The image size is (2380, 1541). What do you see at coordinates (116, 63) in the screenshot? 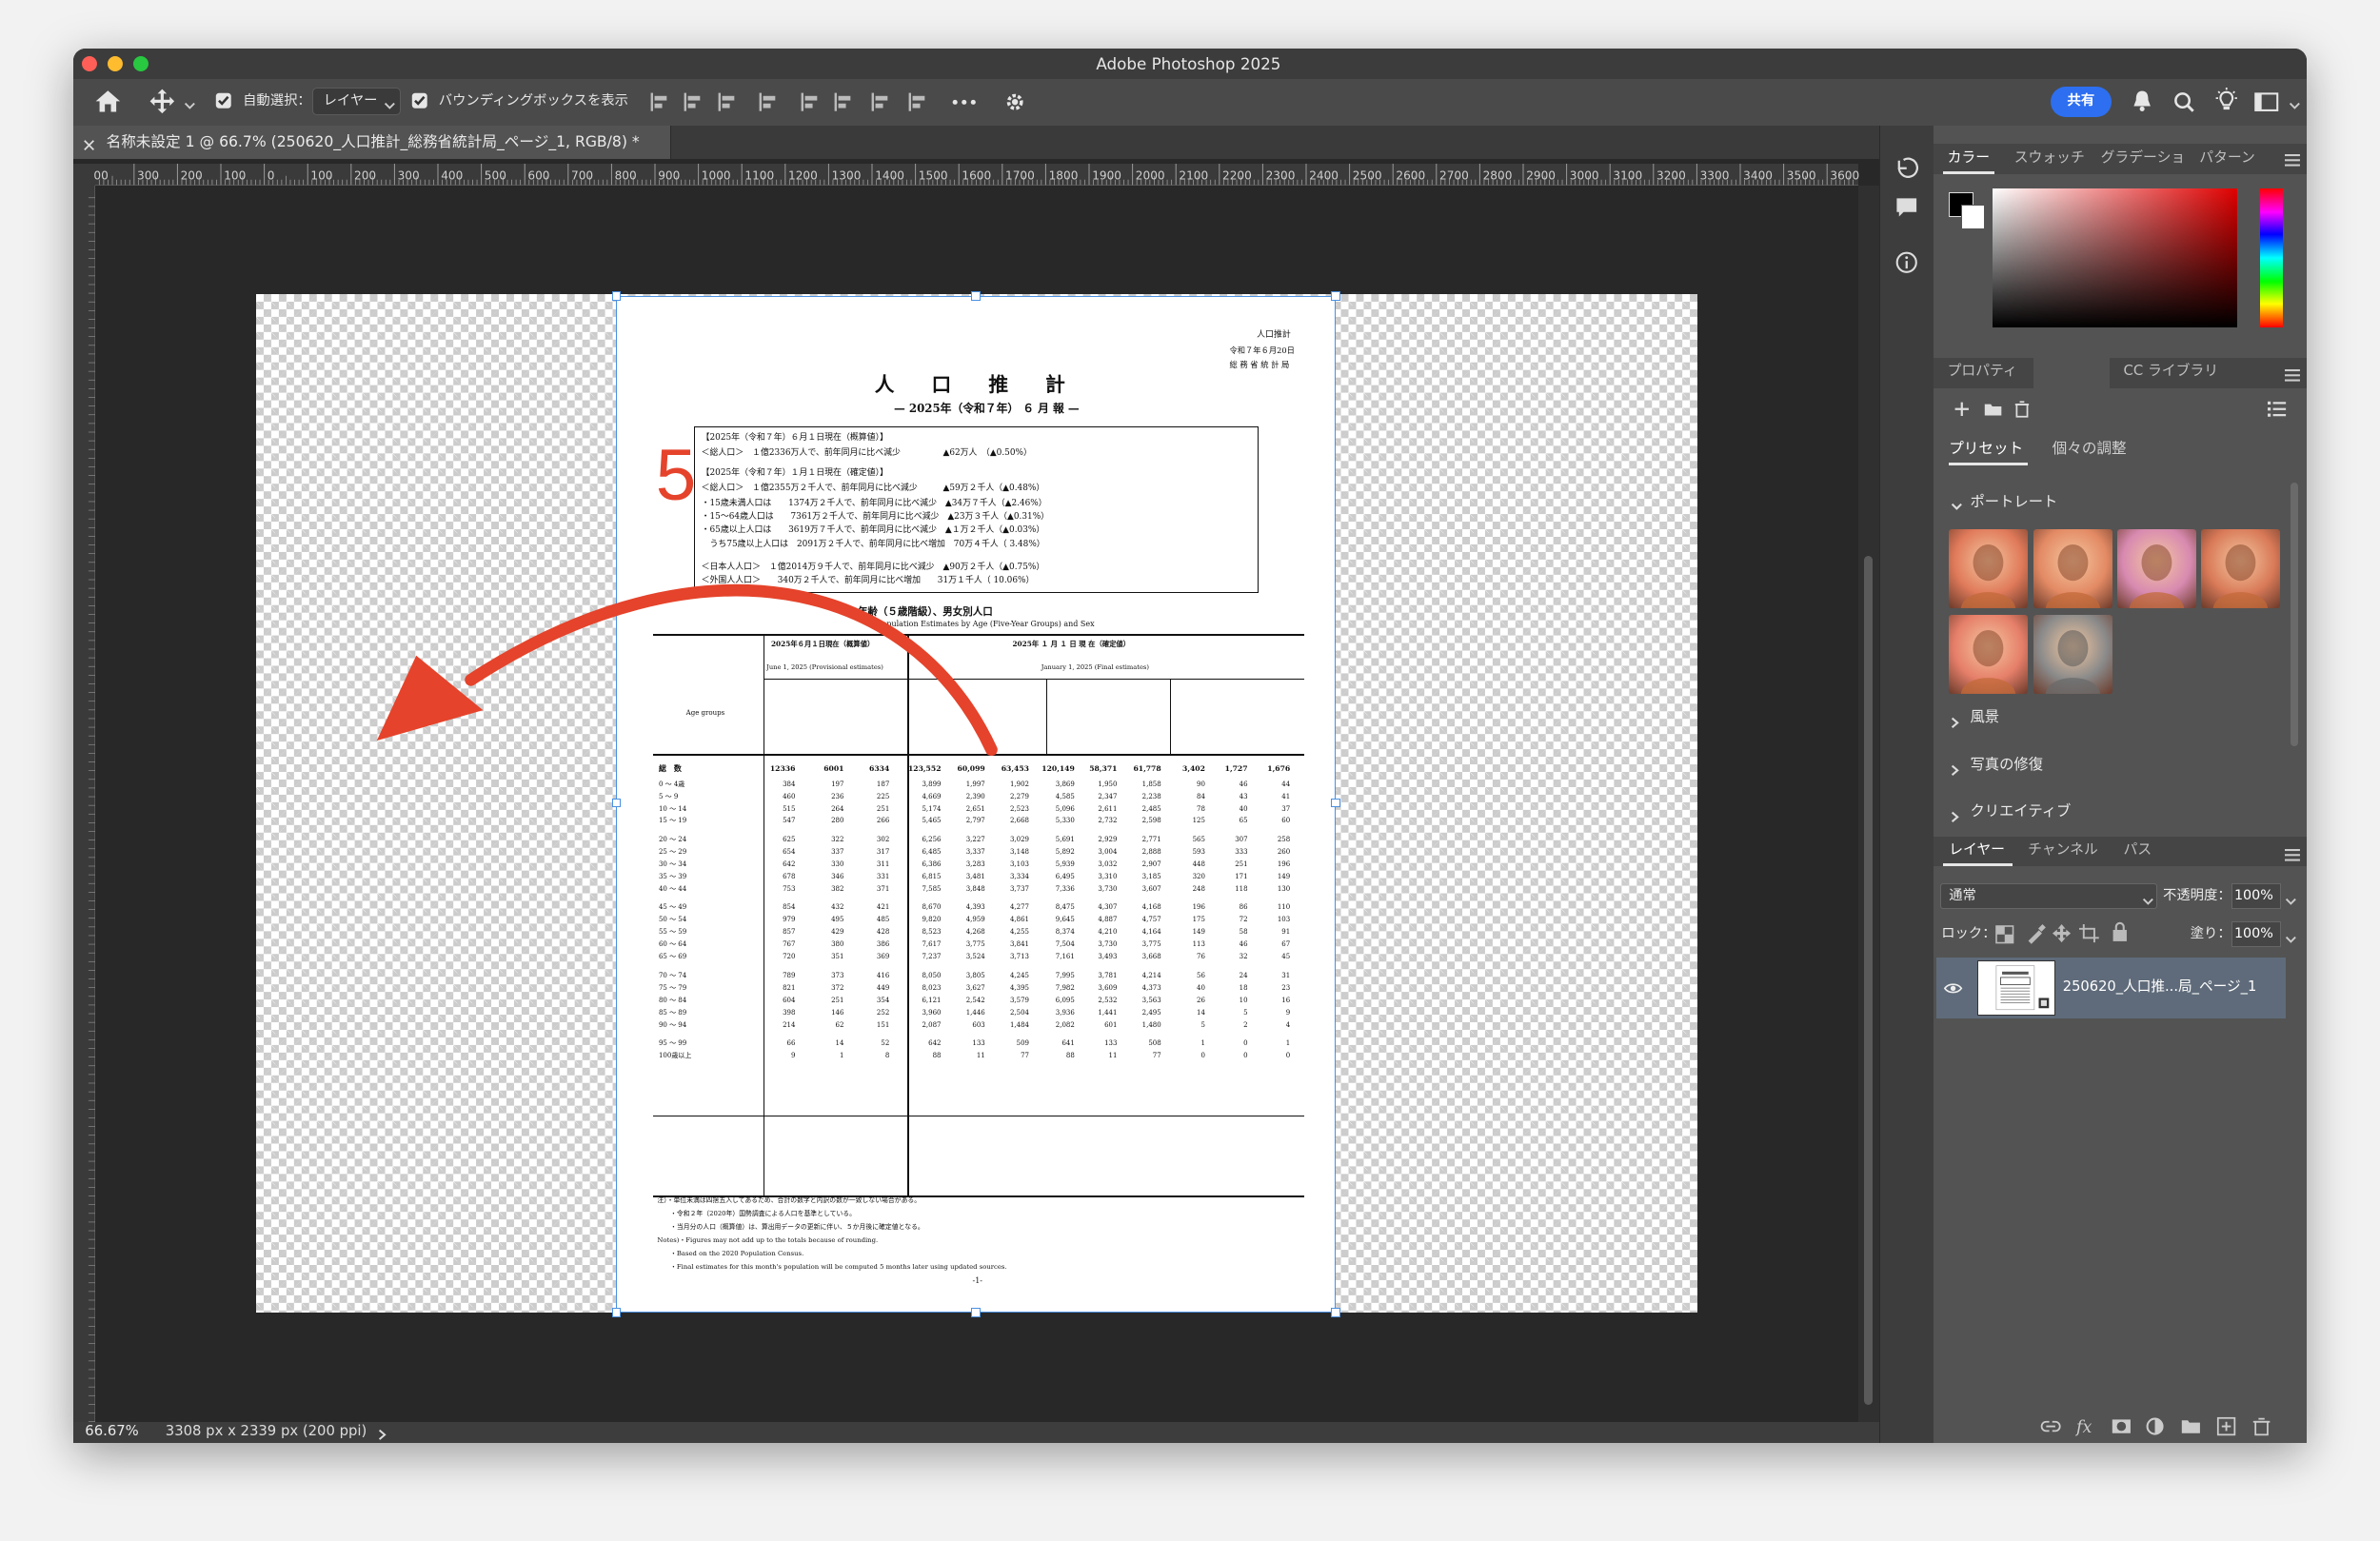
I see `minimize-window-icon` at bounding box center [116, 63].